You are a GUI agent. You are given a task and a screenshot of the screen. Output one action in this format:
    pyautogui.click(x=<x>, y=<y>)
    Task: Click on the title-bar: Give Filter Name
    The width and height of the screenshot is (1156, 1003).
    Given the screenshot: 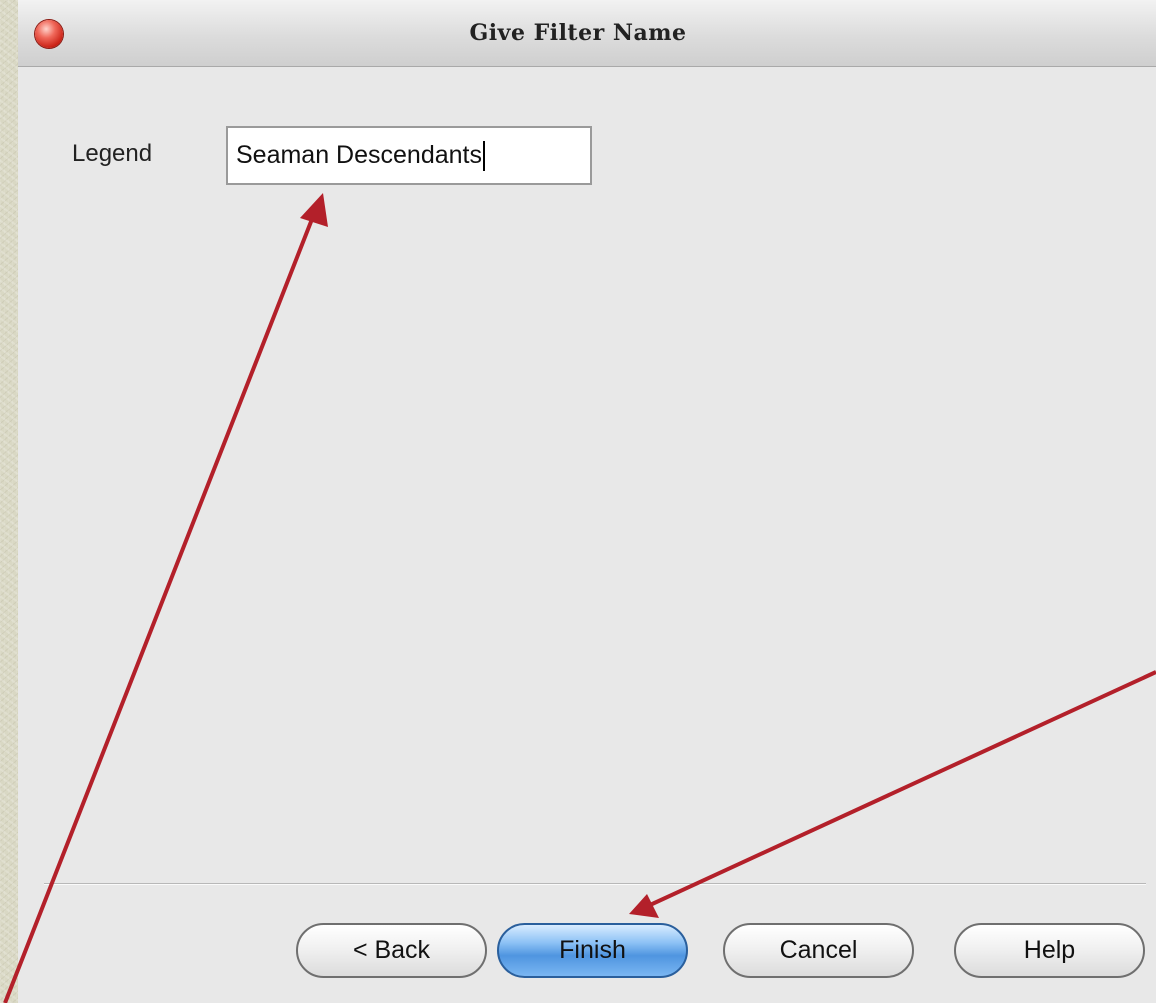 What is the action you would take?
    pyautogui.click(x=587, y=33)
    